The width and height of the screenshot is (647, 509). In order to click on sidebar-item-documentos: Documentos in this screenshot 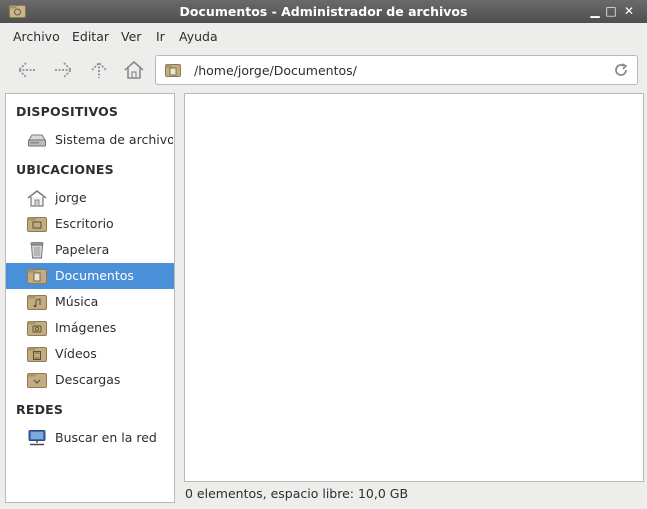, I will do `click(90, 276)`.